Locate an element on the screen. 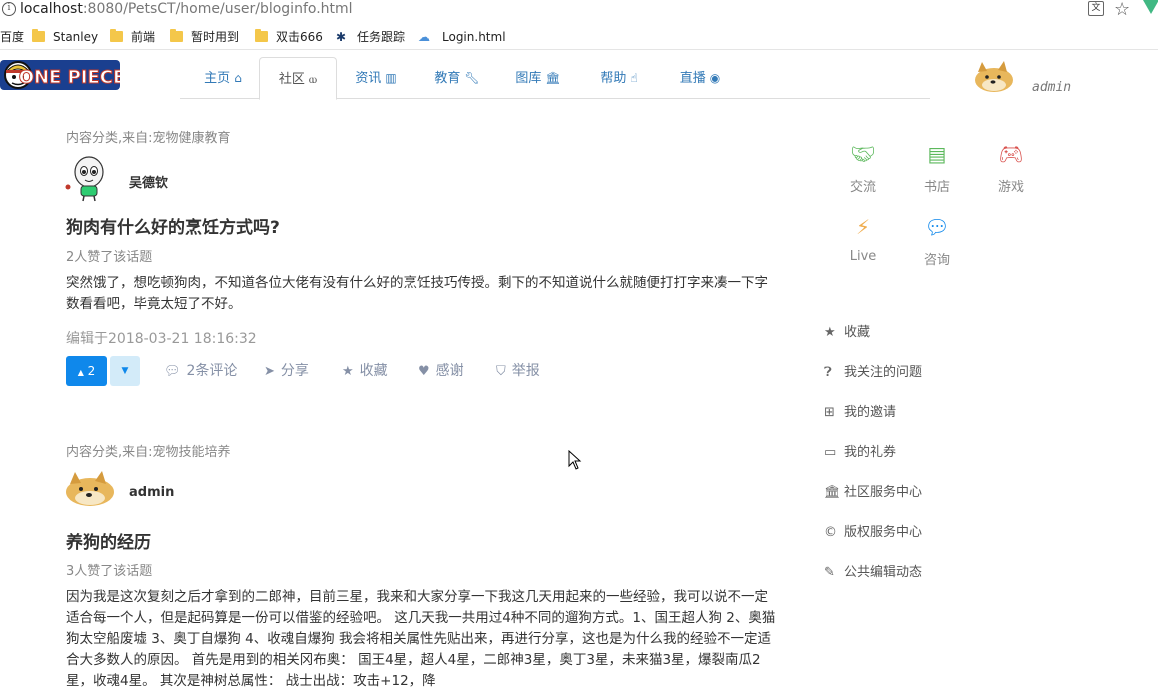 The width and height of the screenshot is (1158, 688). globe-icon: ◉ is located at coordinates (715, 78).